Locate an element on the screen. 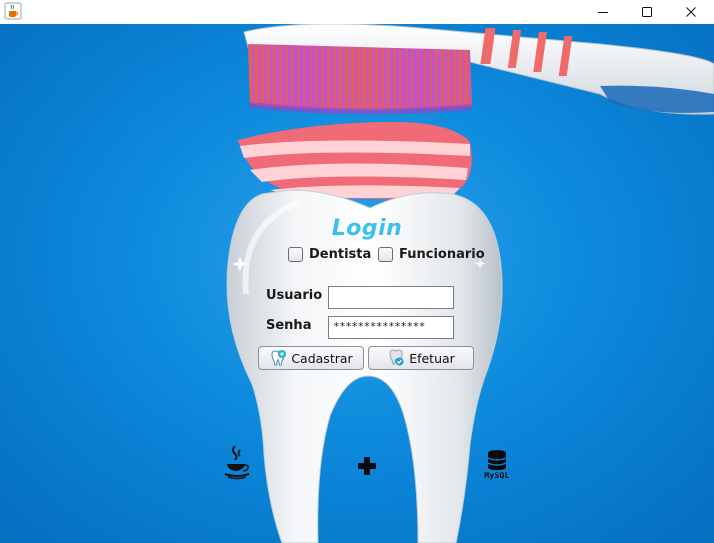  usuario-label: Usuario is located at coordinates (294, 295).